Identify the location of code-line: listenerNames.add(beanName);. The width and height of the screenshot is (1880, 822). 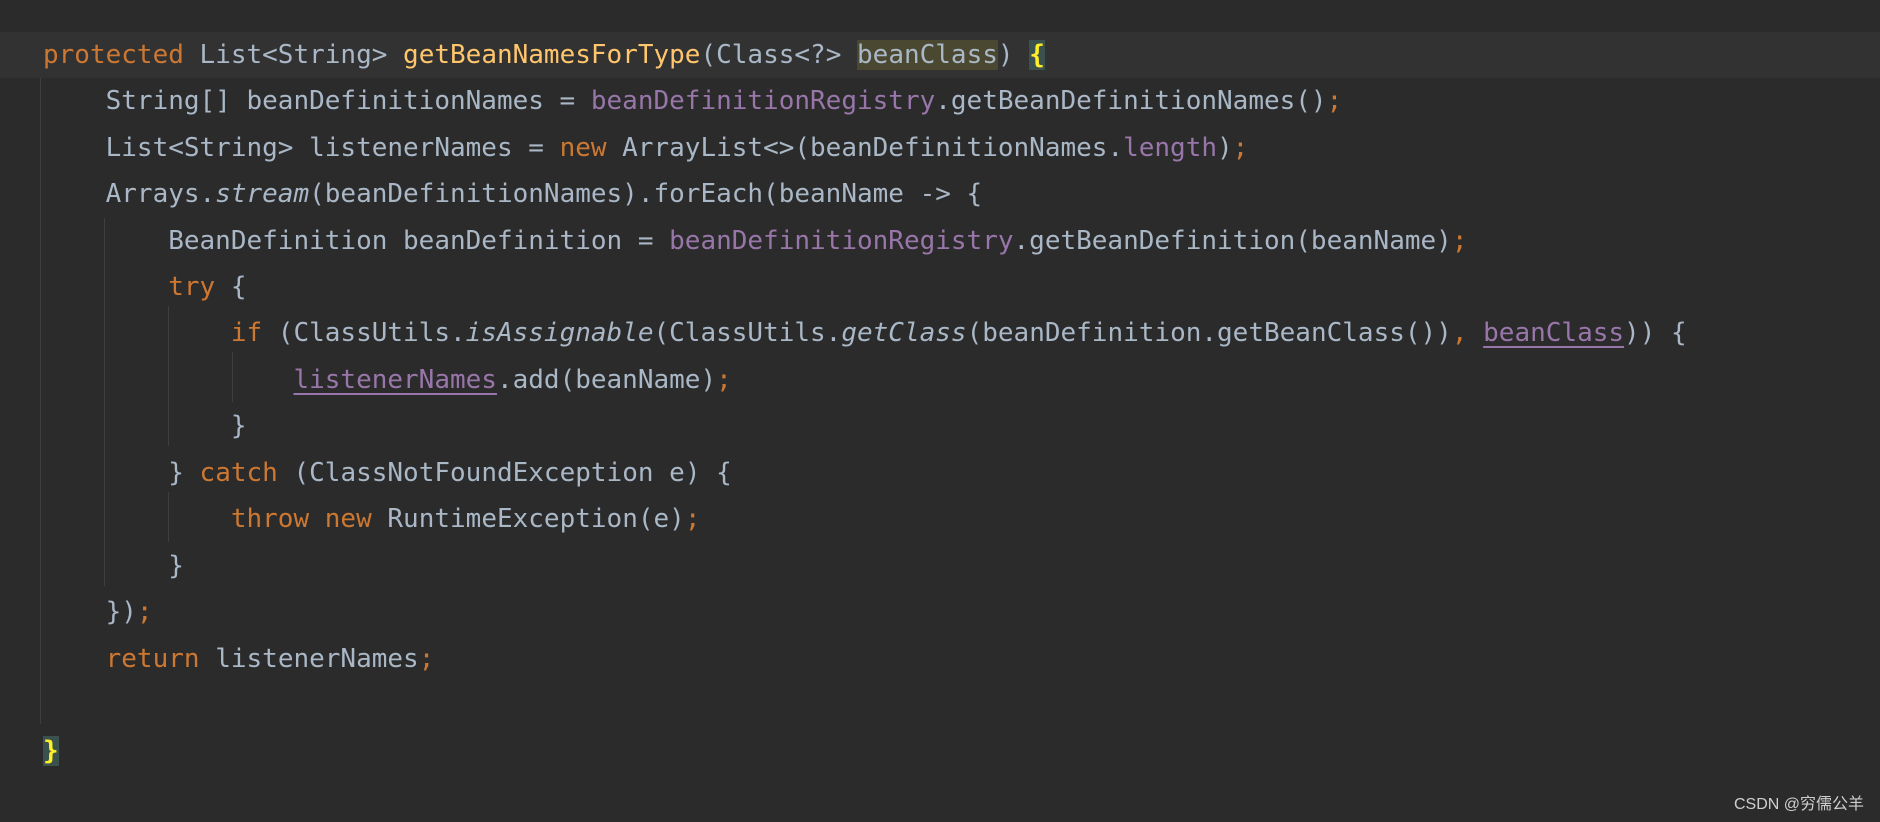
(940, 380).